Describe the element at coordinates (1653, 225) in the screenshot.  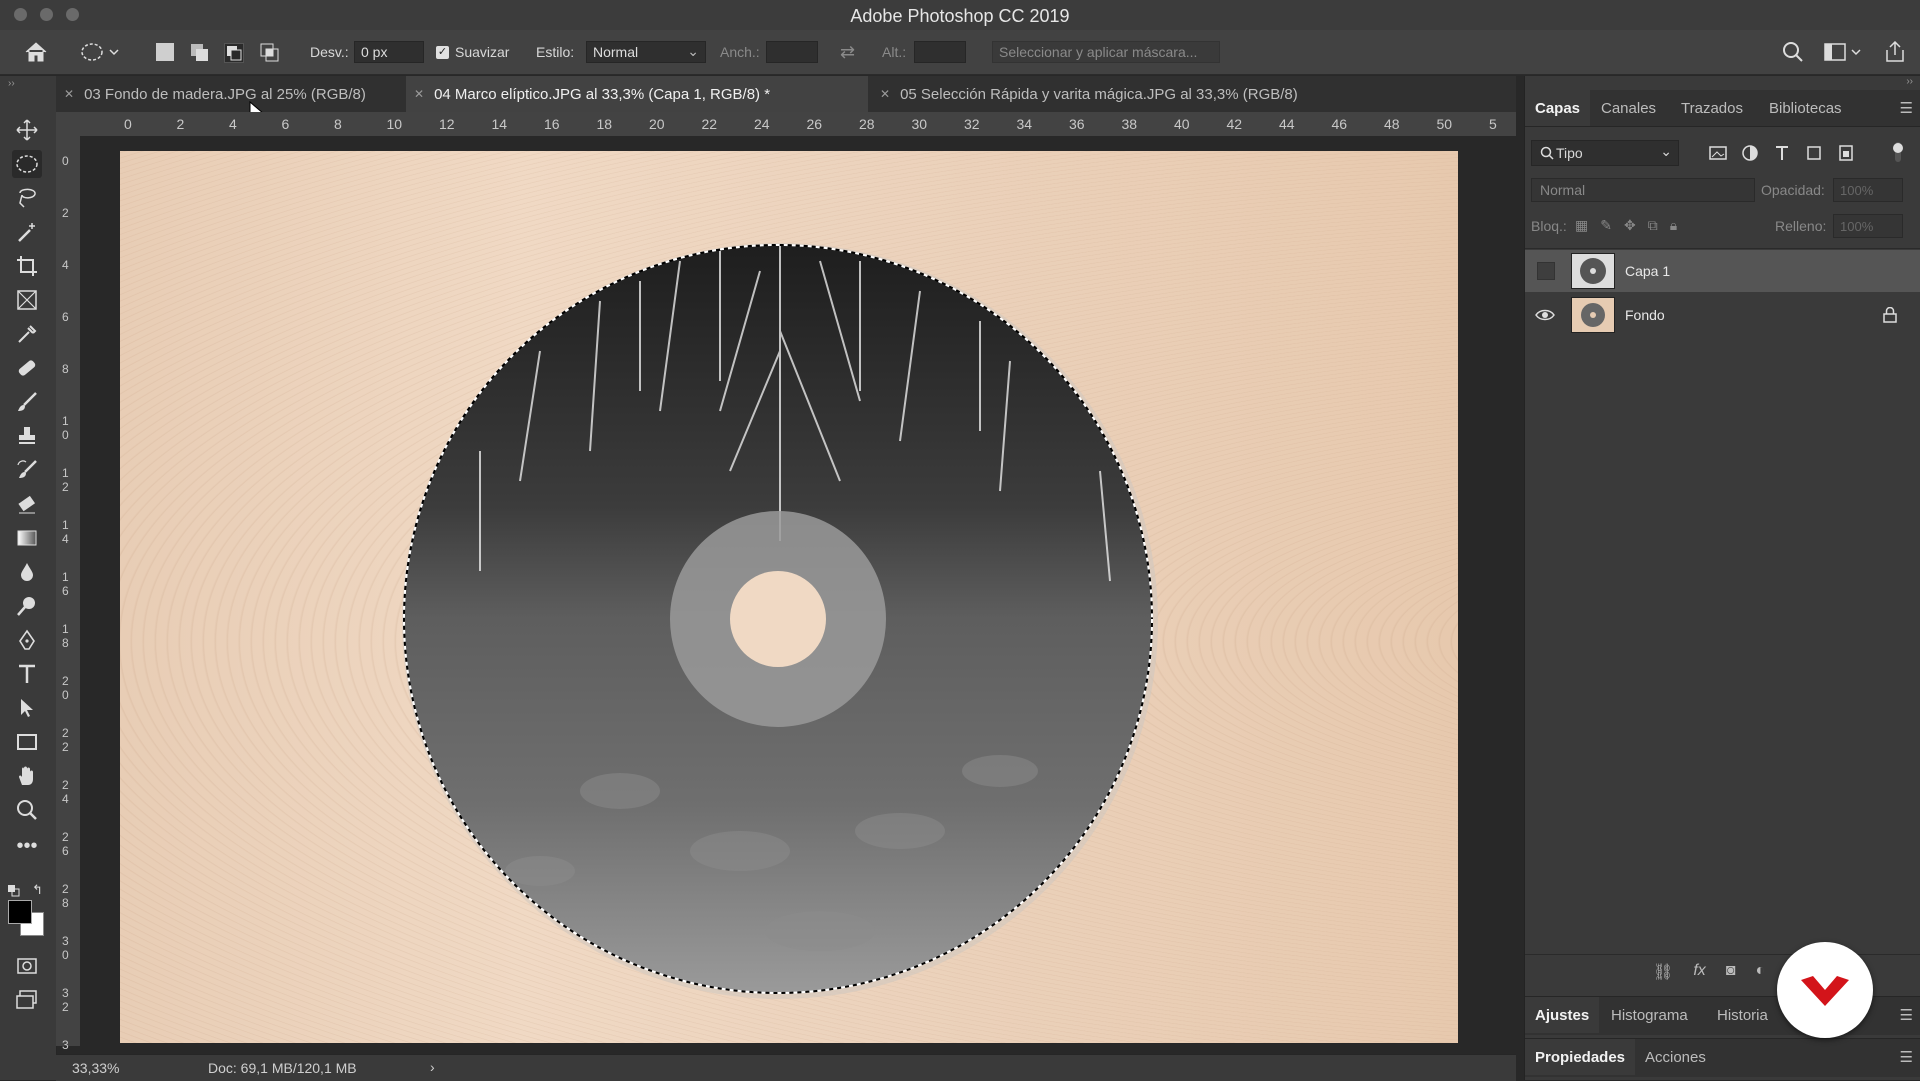
I see `lock-artboard-icon: ⧉` at that location.